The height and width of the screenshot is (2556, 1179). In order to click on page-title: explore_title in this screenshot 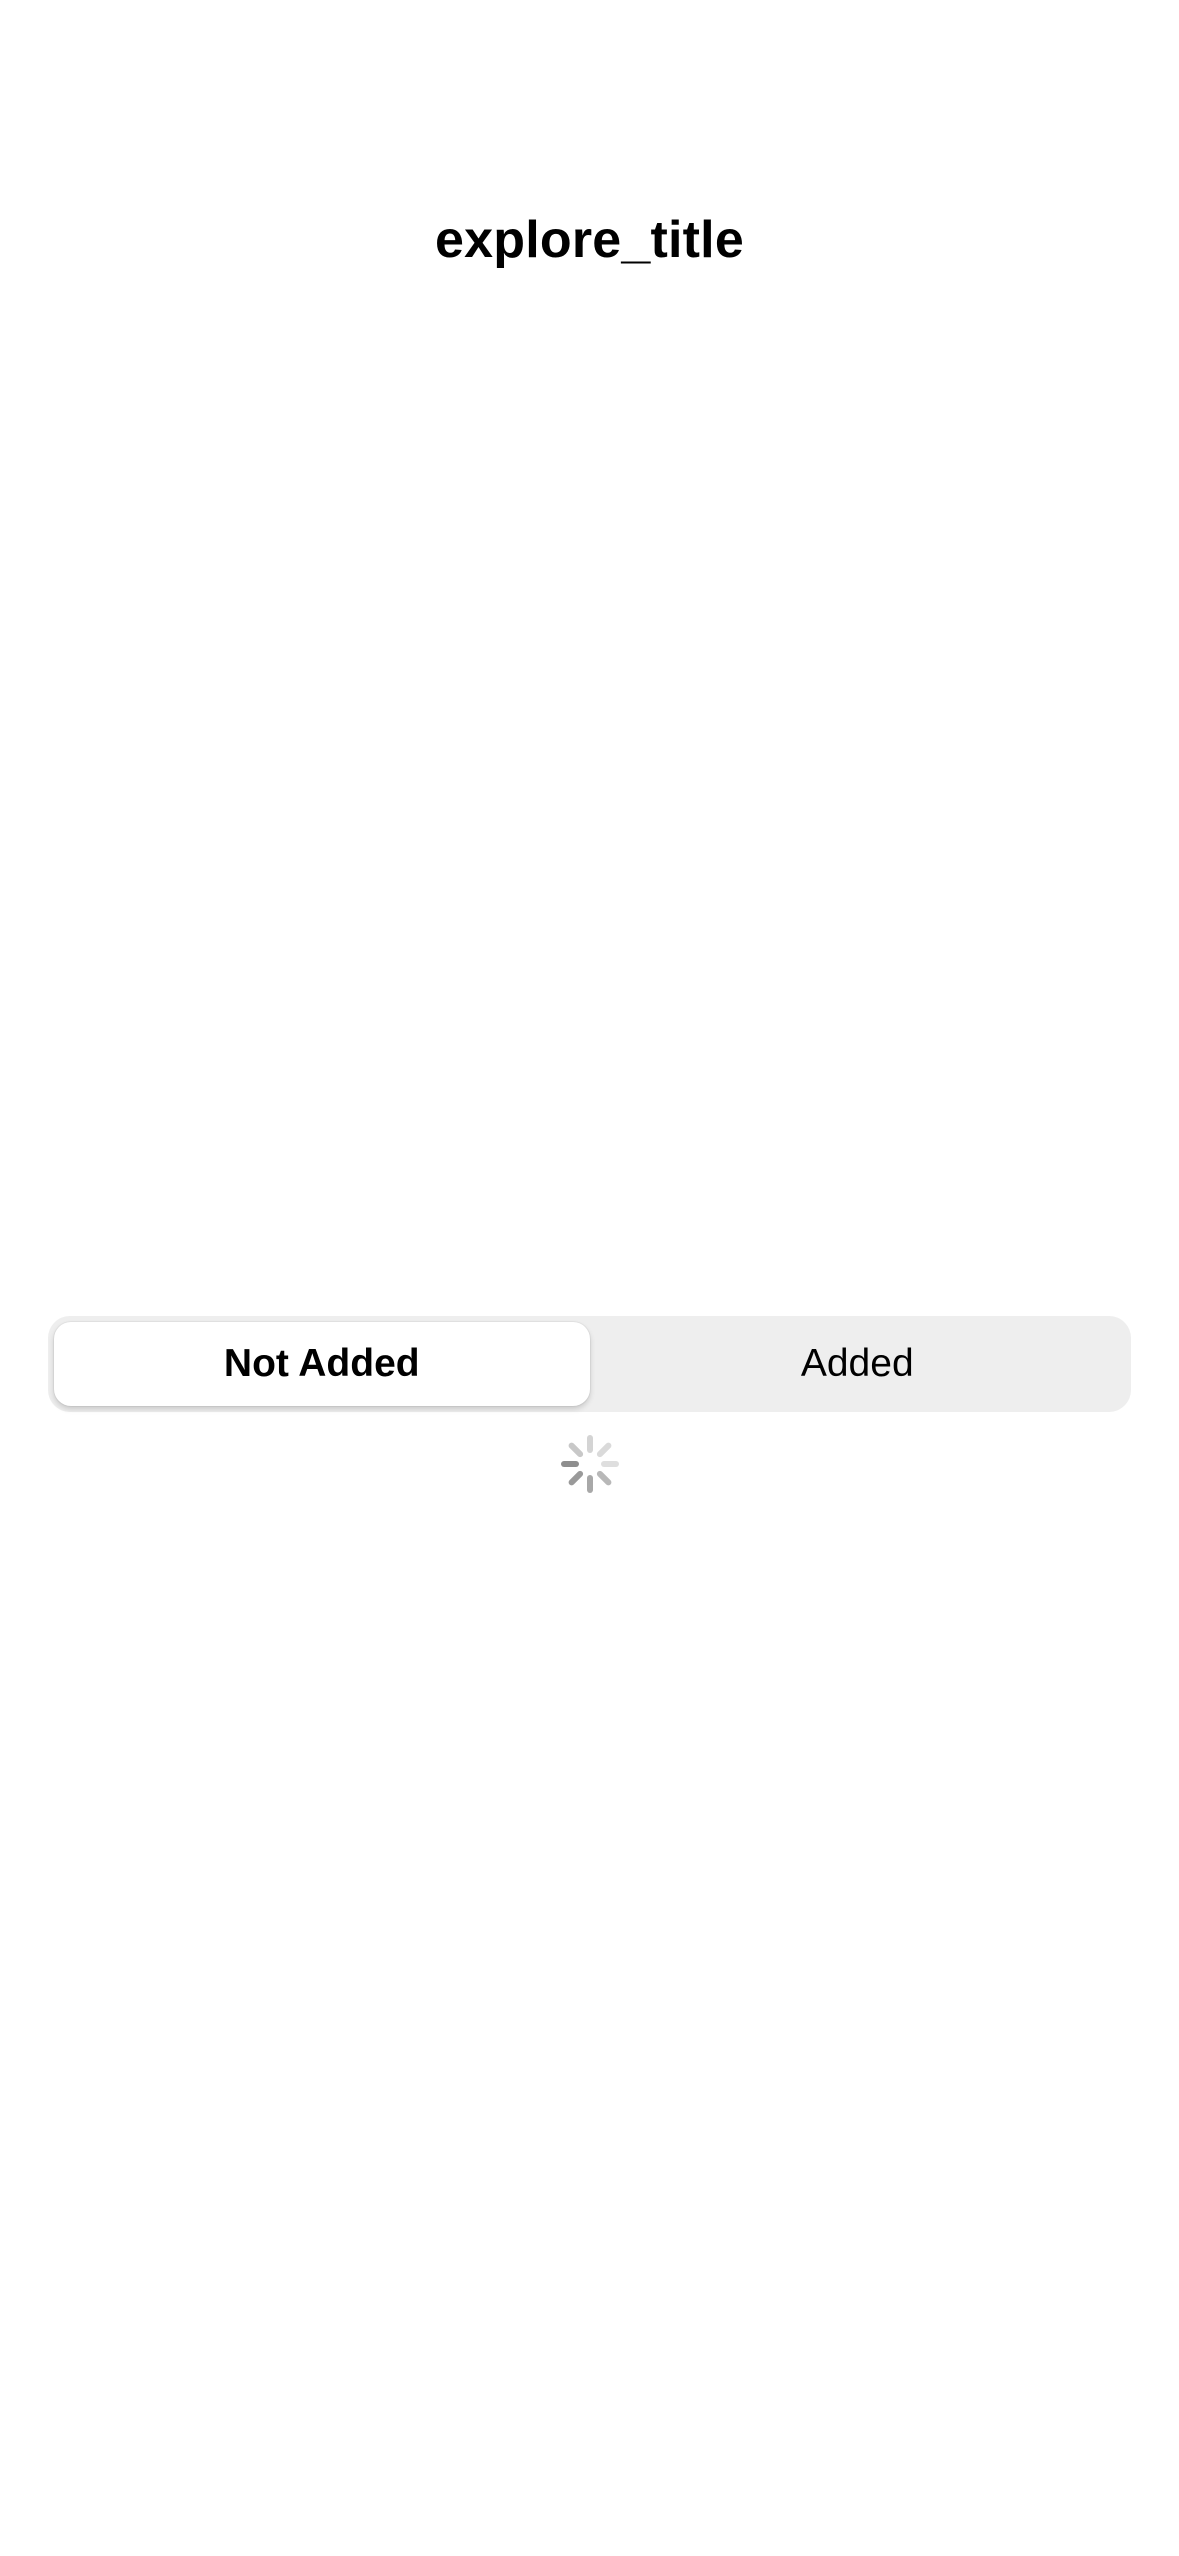, I will do `click(589, 240)`.